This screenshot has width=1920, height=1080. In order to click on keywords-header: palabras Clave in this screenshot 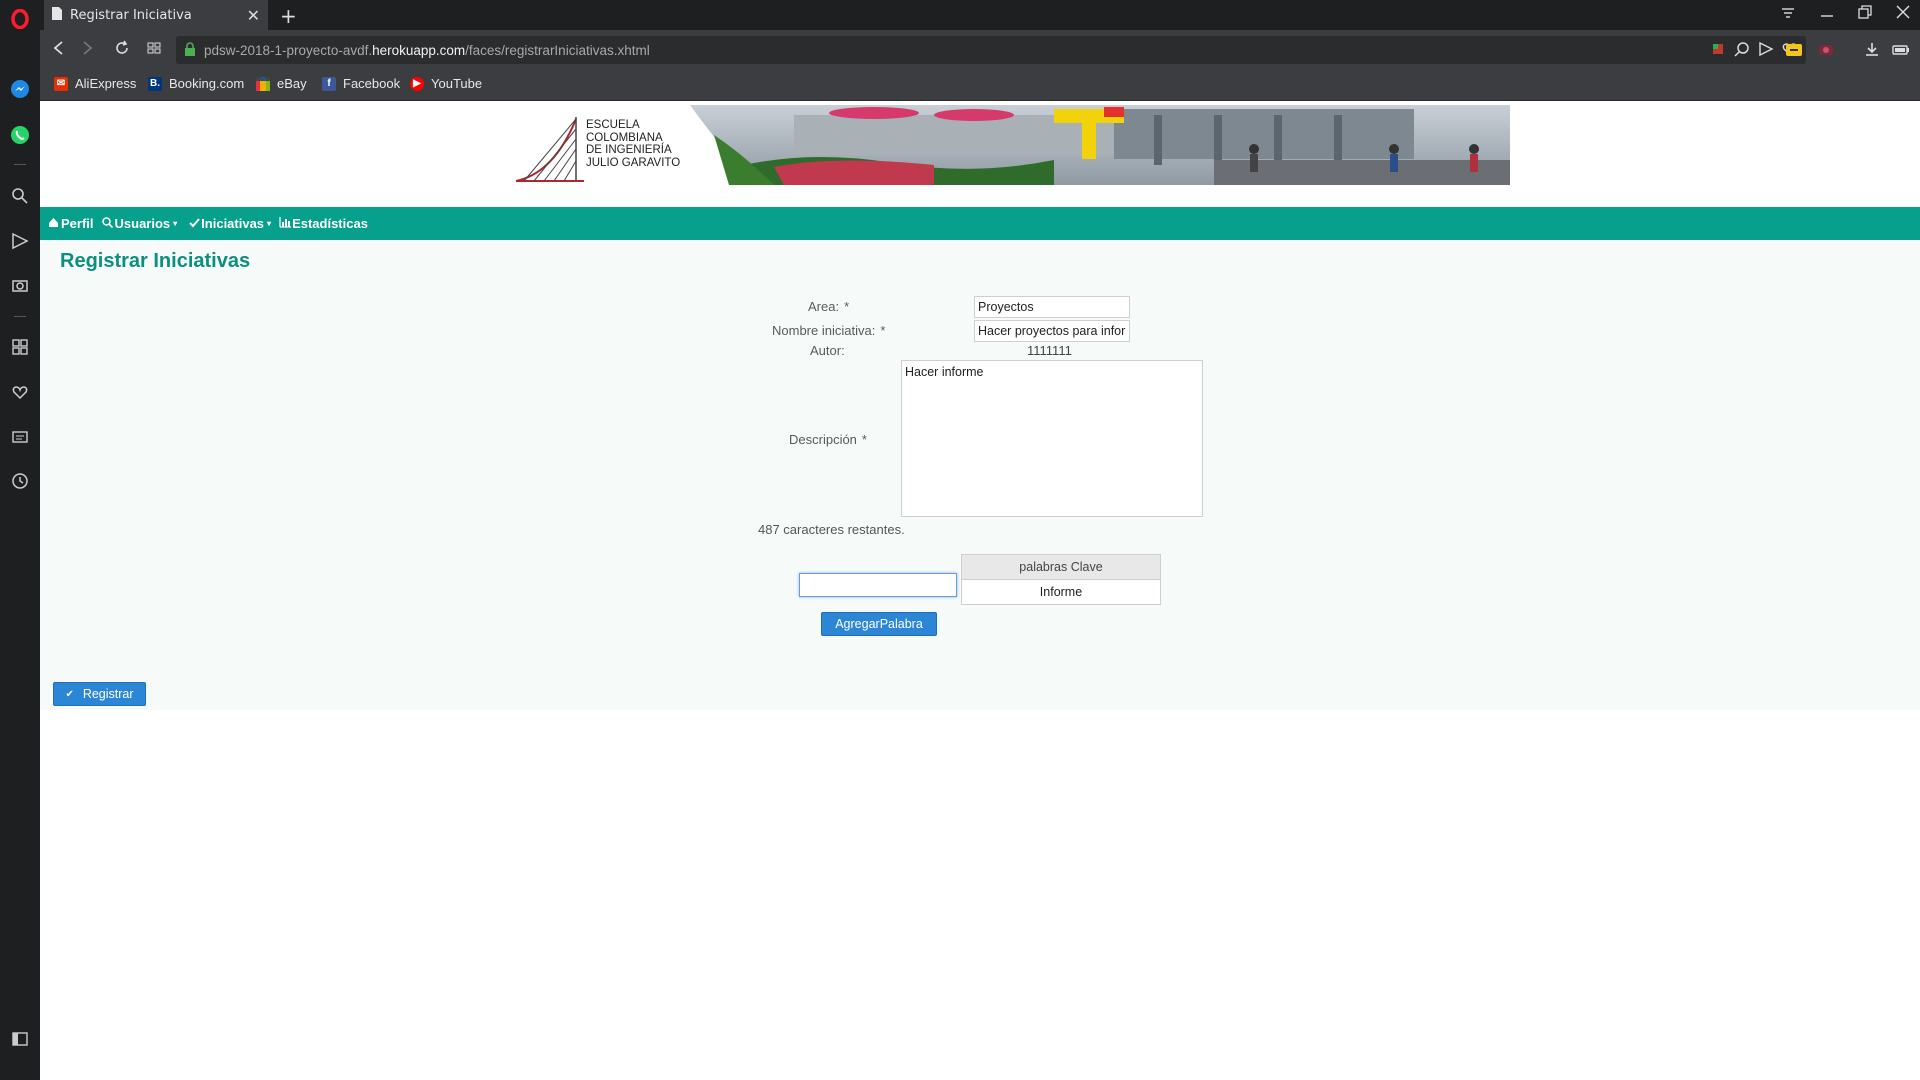, I will do `click(1061, 567)`.